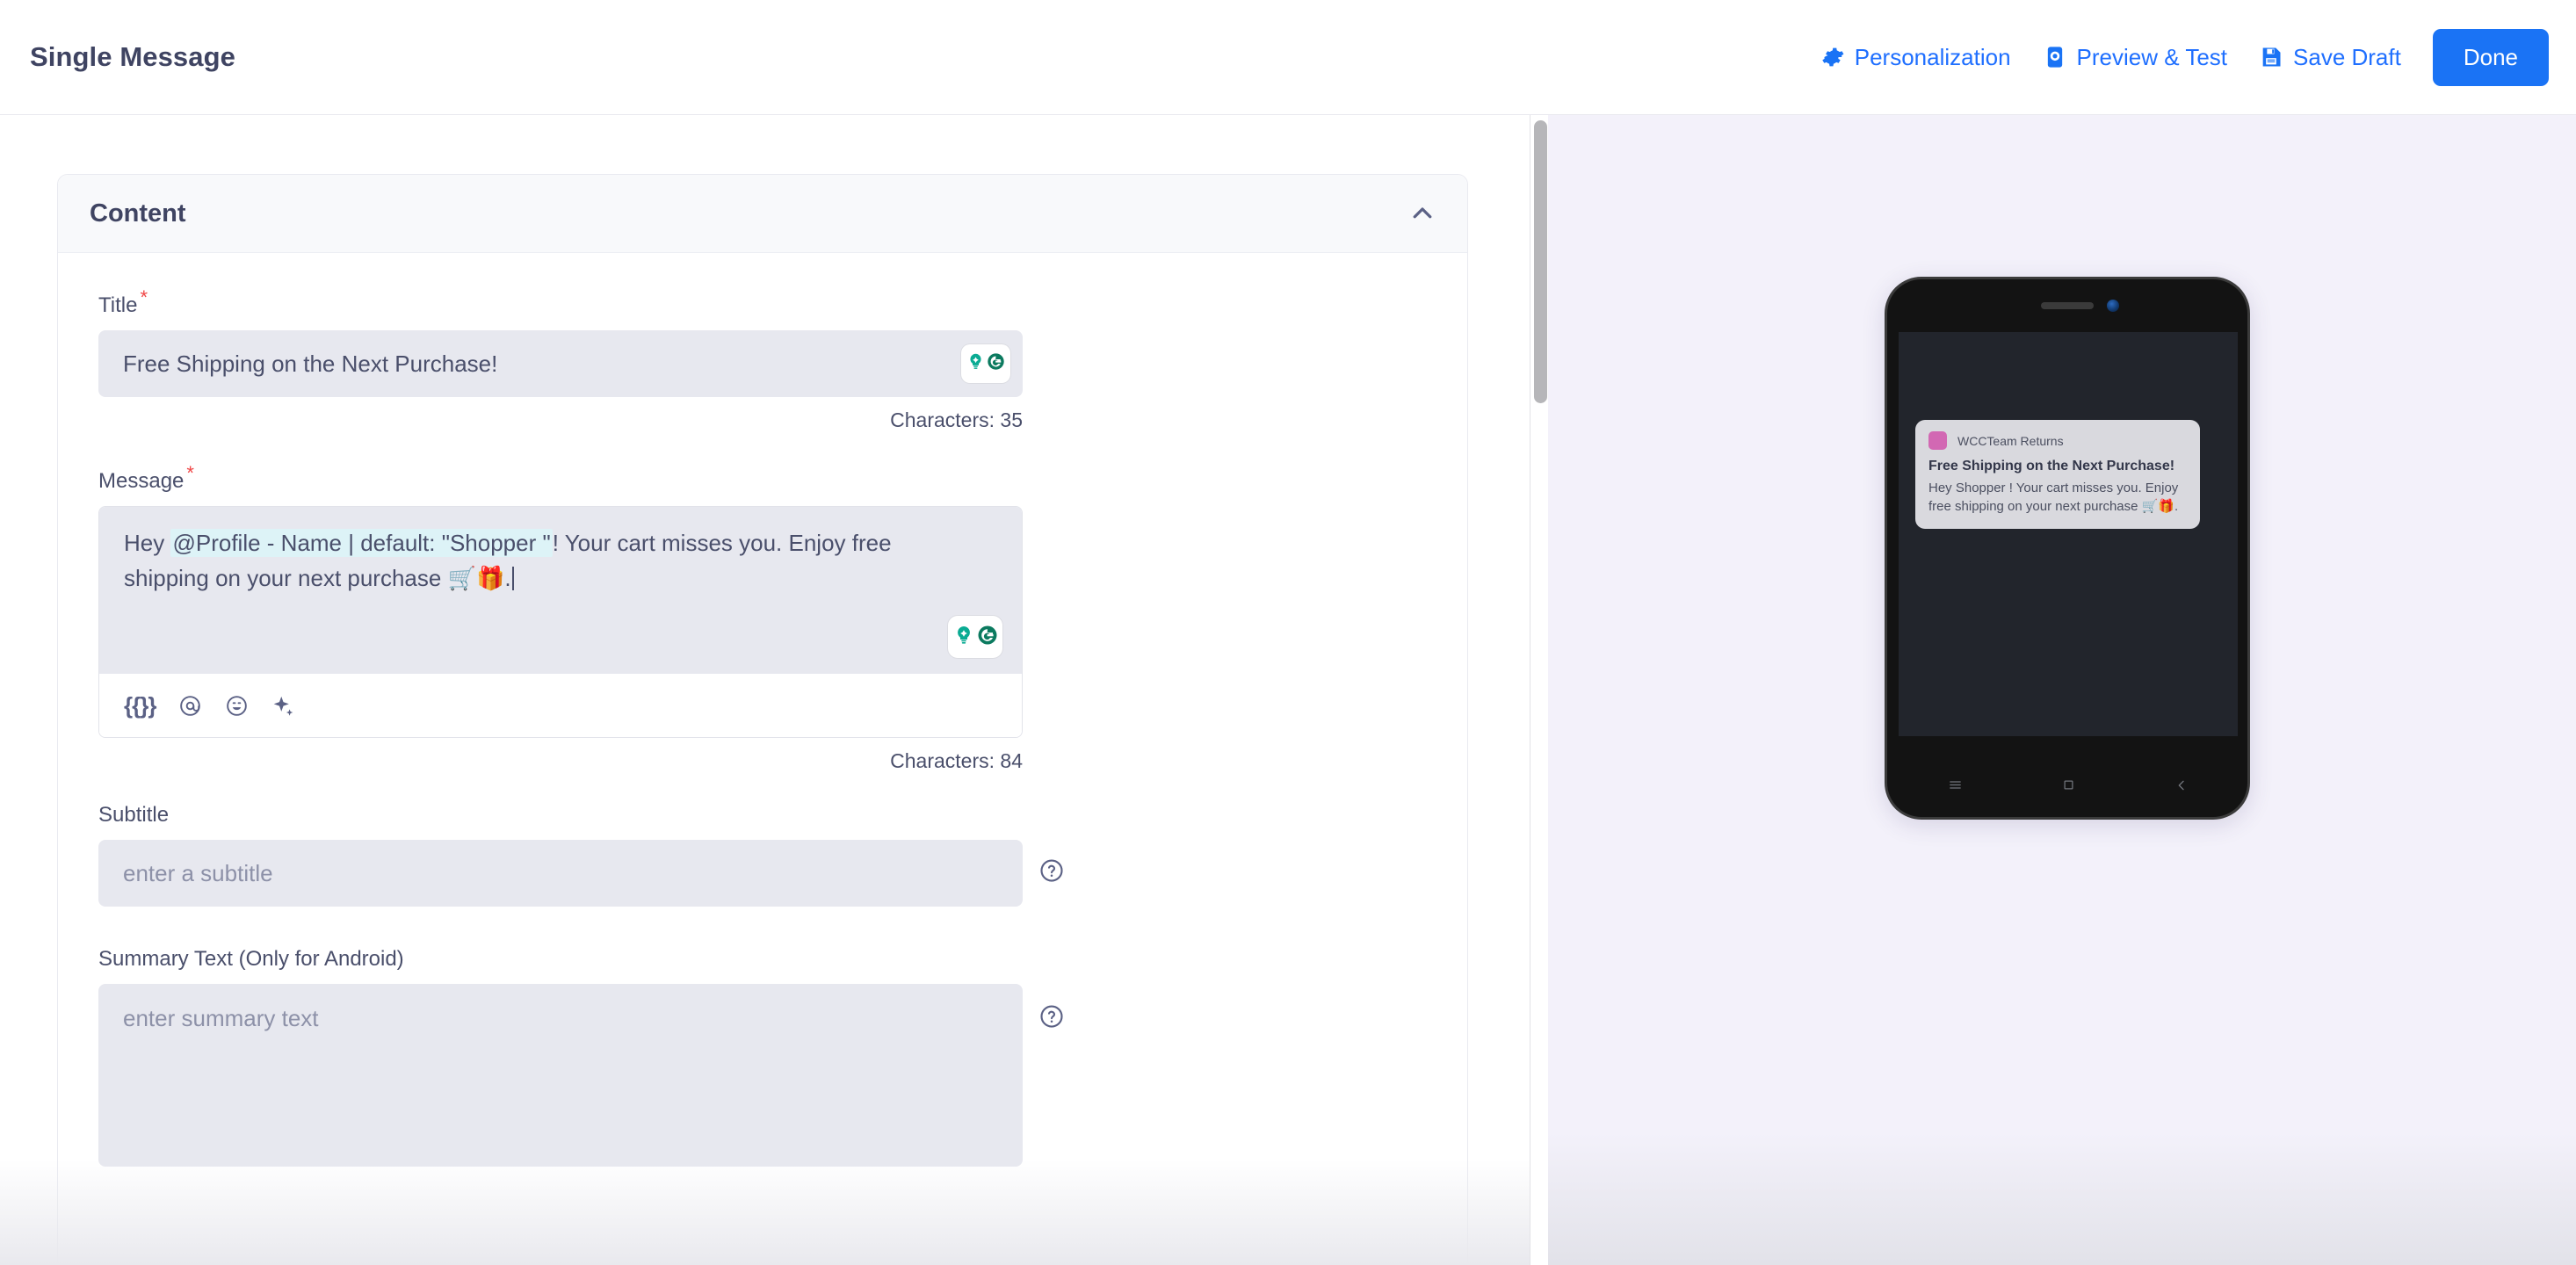 The height and width of the screenshot is (1265, 2576). I want to click on editor-scrollbar-thumb, so click(1540, 261).